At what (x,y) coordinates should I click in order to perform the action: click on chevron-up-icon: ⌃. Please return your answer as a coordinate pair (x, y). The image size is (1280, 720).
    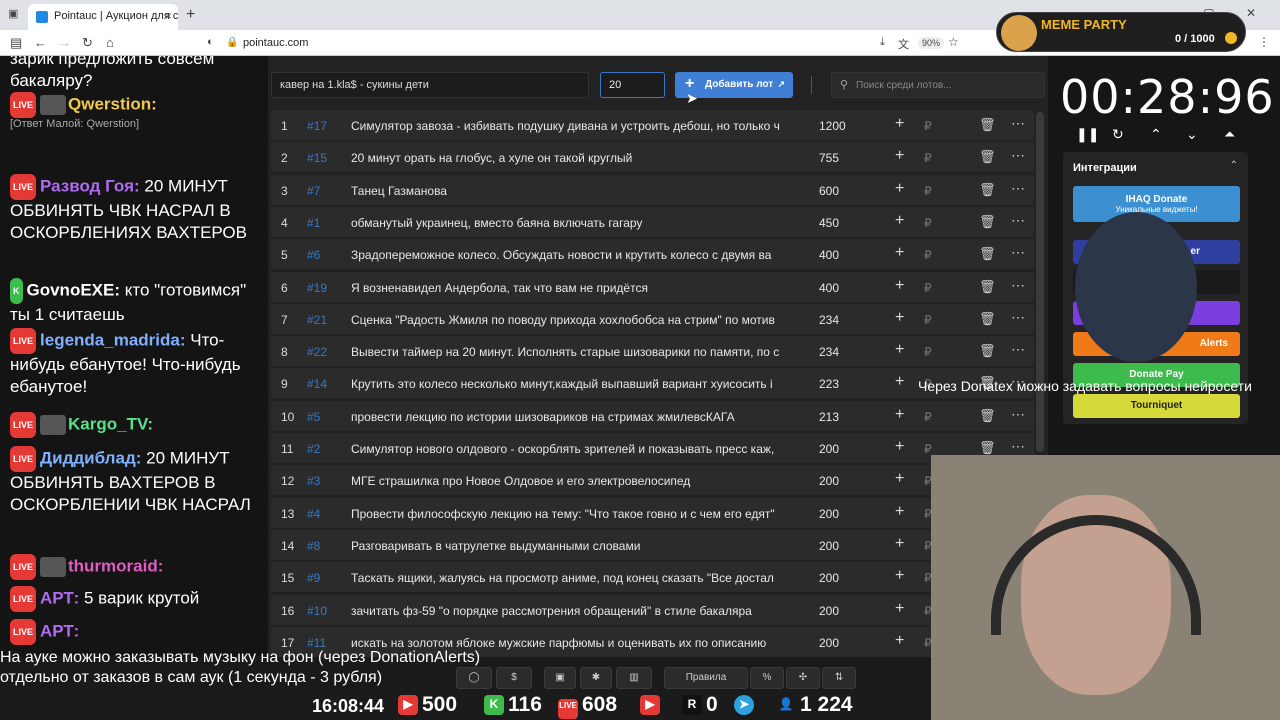
    Looking at the image, I should click on (1156, 134).